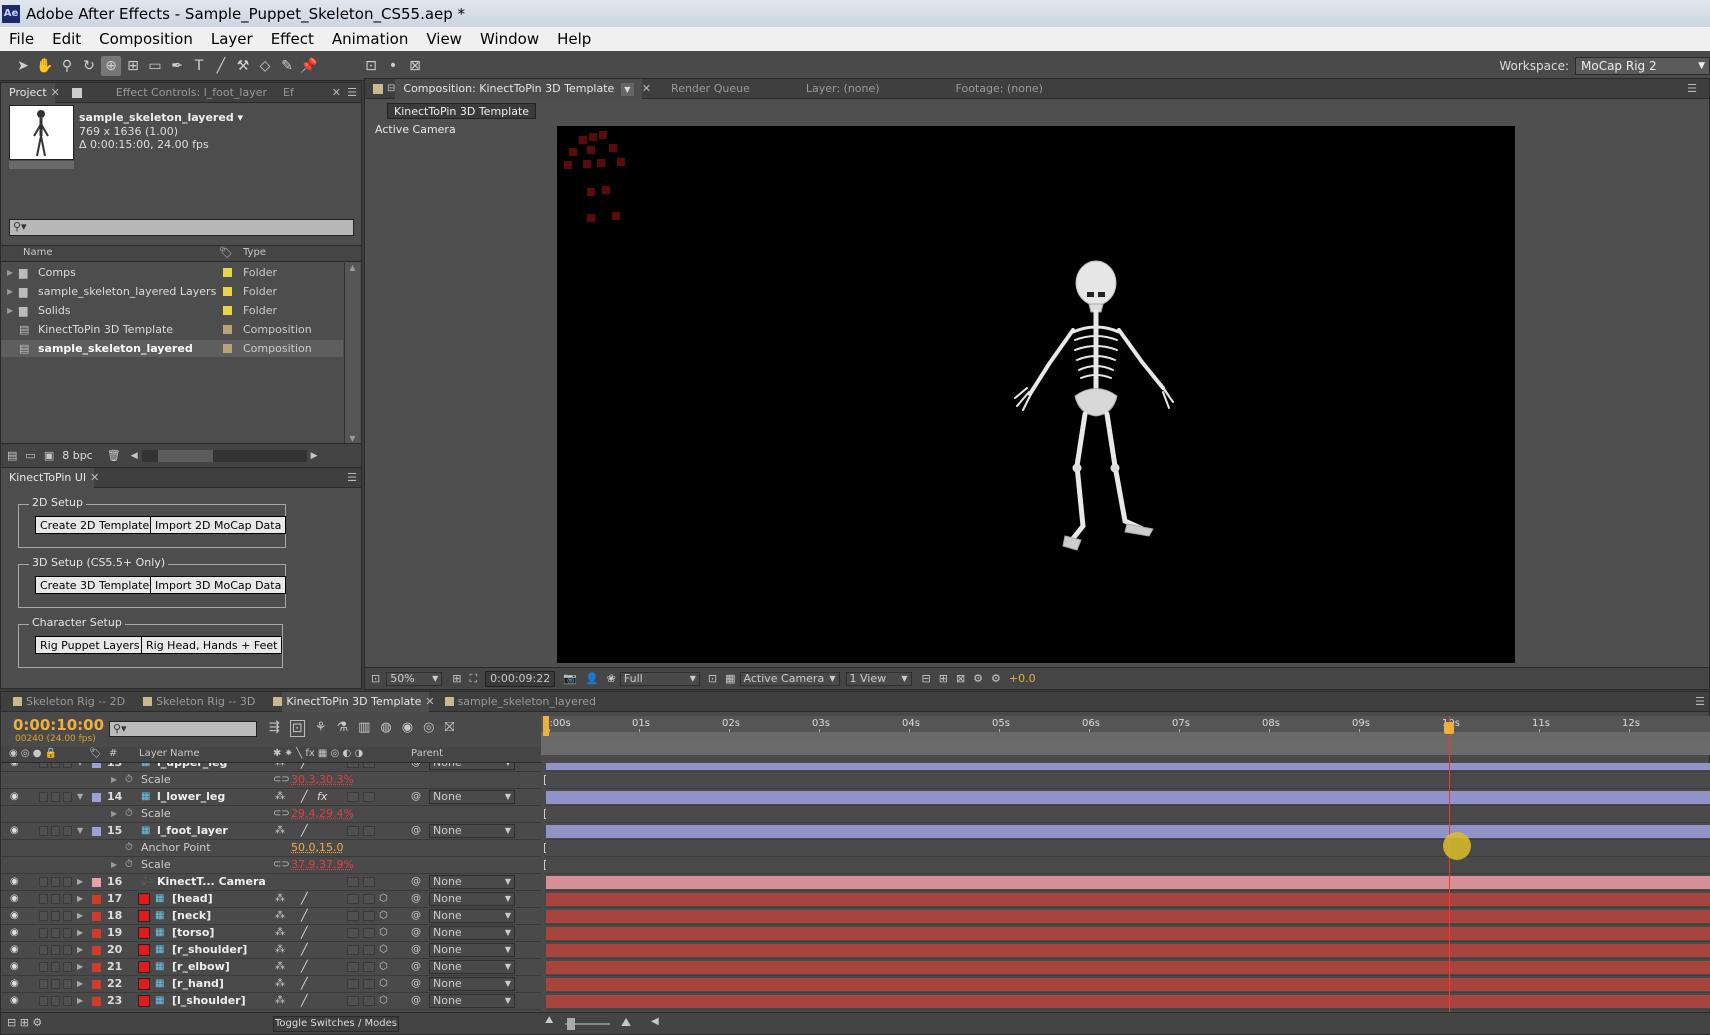 Image resolution: width=1710 pixels, height=1035 pixels. What do you see at coordinates (355, 702) in the screenshot?
I see `timeline-tab: KinectToPin 3D Template` at bounding box center [355, 702].